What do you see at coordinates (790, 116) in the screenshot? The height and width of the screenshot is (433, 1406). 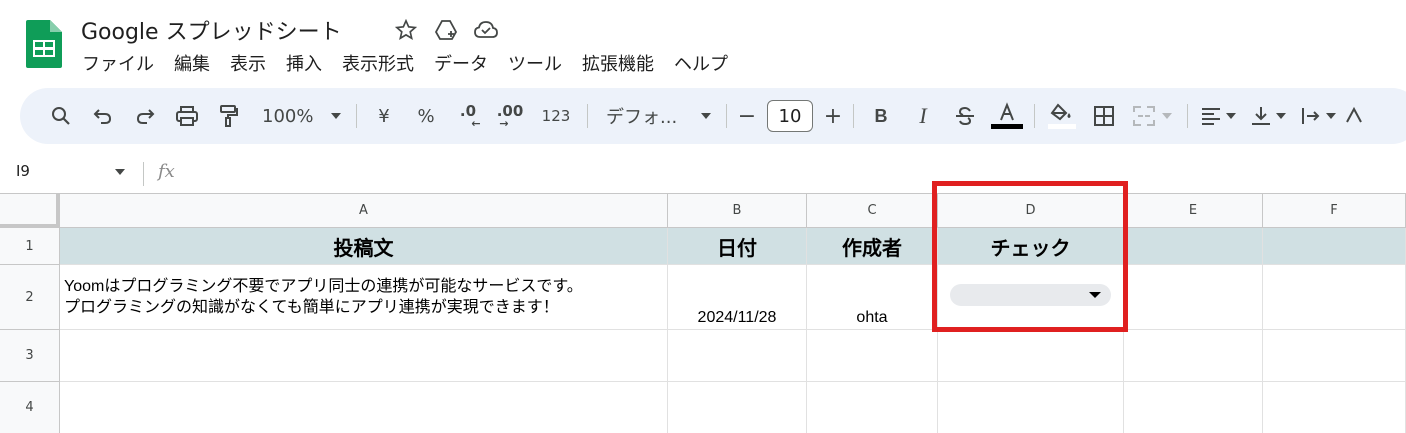 I see `font-size-input: 10` at bounding box center [790, 116].